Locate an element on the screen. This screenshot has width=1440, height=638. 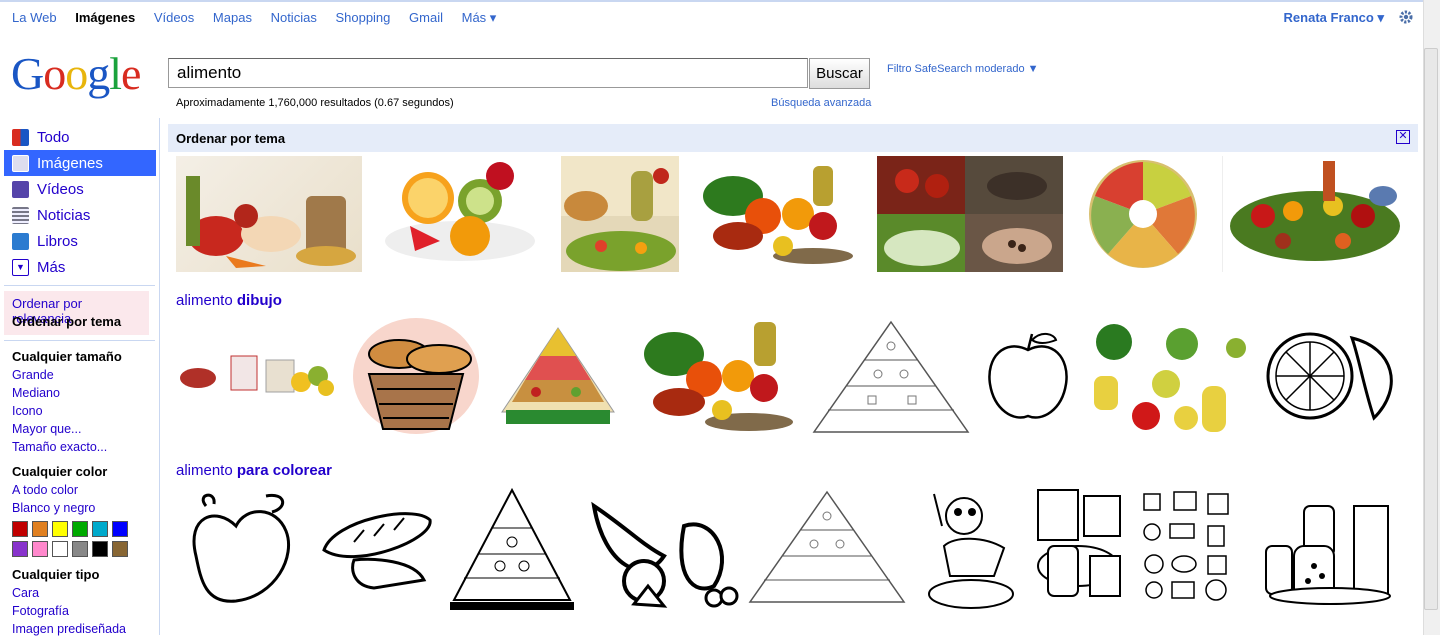
leftnav-label: Imágenes is located at coordinates (70, 163).